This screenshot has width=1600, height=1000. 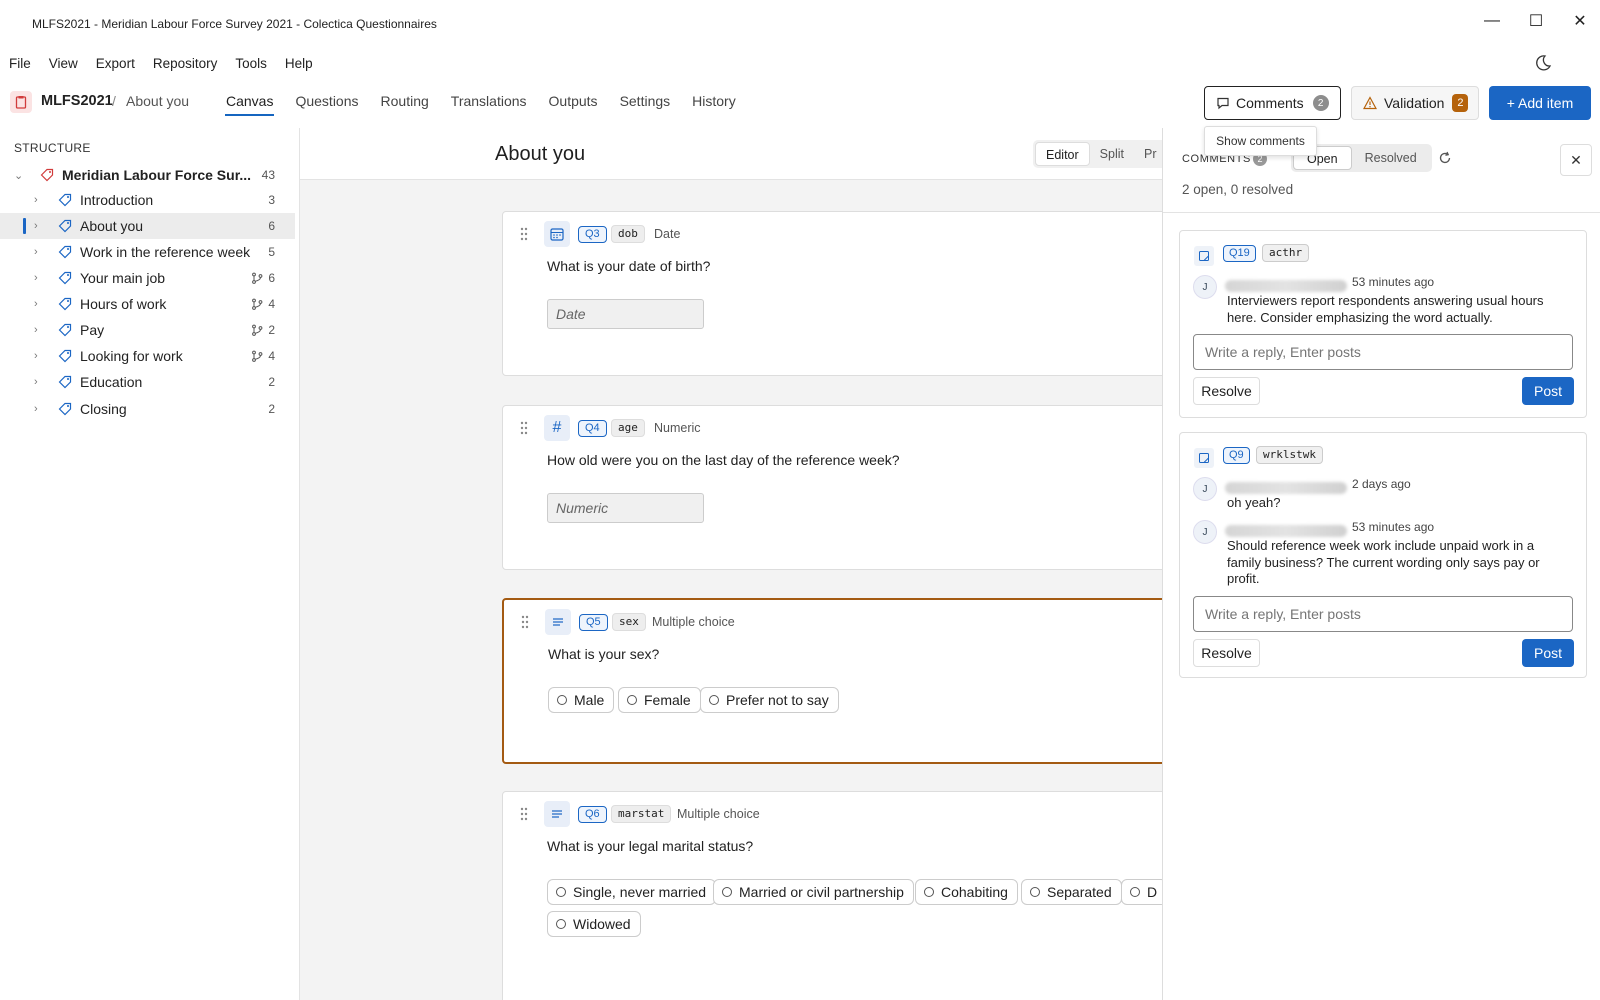 I want to click on comments-button: Comments 2, so click(x=1272, y=103).